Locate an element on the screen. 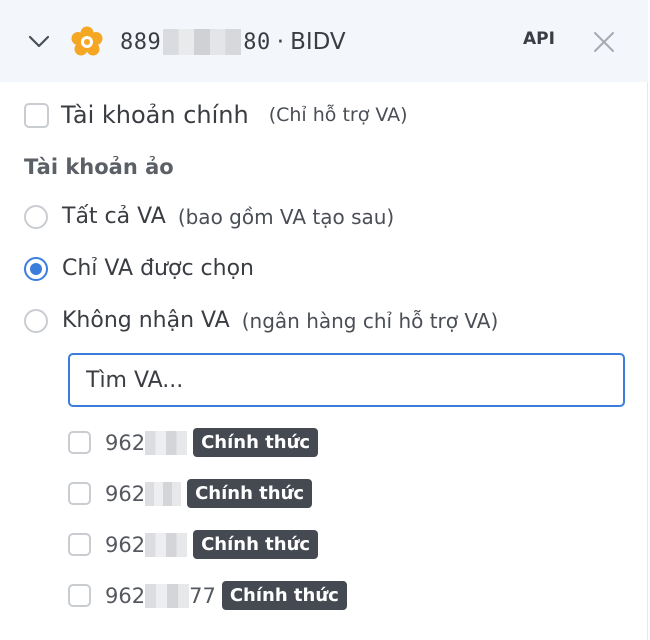  va-option-all-hint: (bao gồm VA tạo sau) is located at coordinates (286, 216).